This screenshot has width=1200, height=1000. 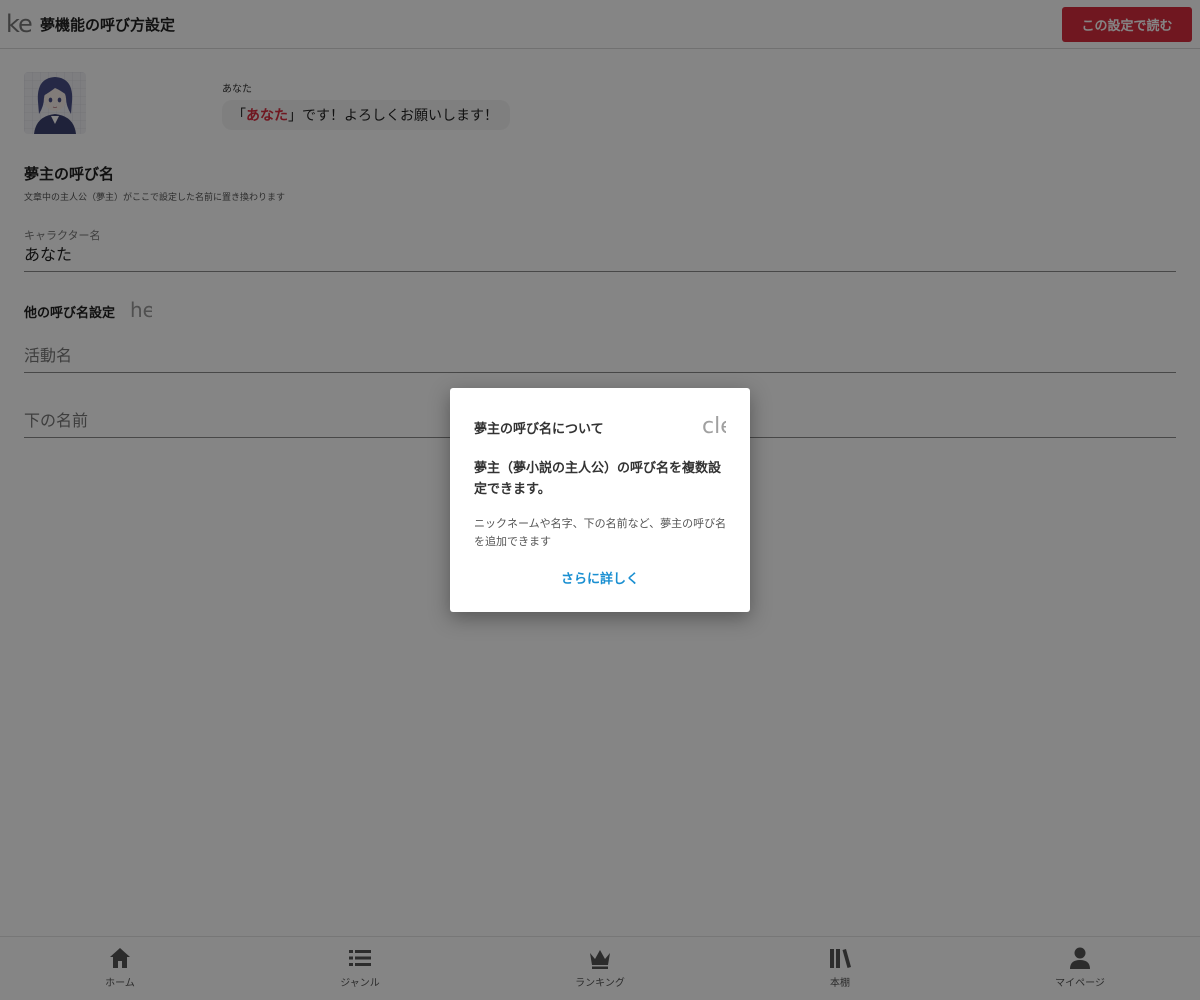 I want to click on close-icon: cle, so click(x=714, y=426).